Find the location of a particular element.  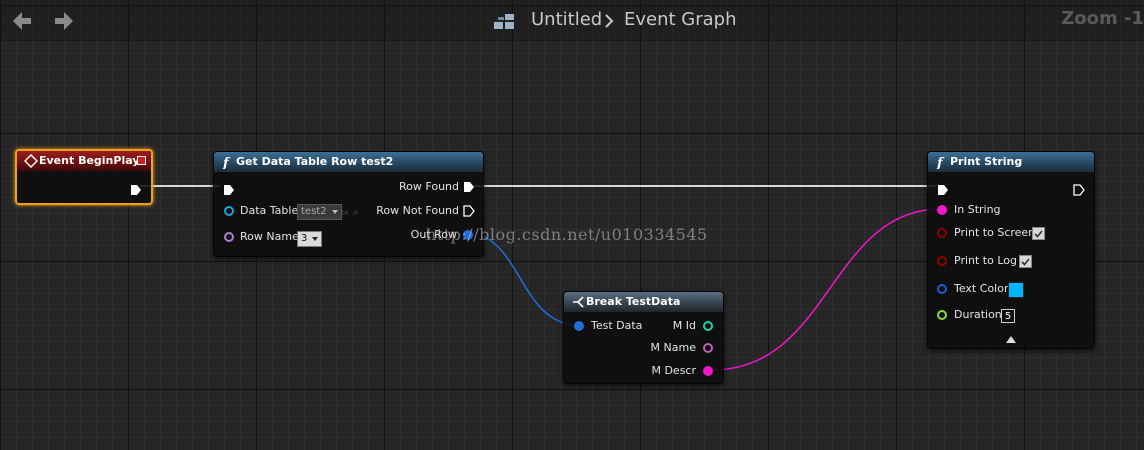

test-data-label: Test Data is located at coordinates (617, 325).